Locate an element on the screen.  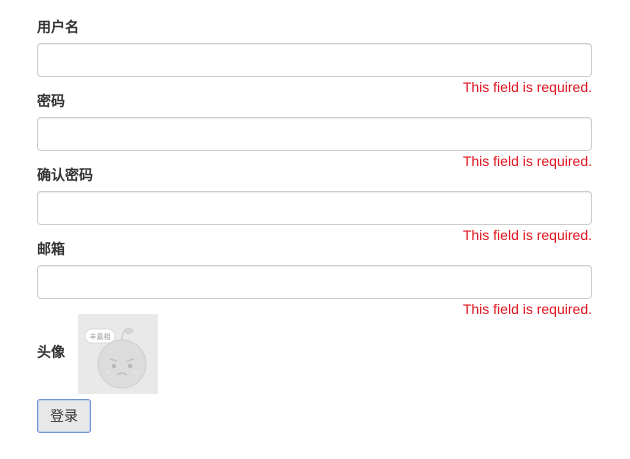
avatar-image: 丰嘉相 is located at coordinates (118, 354).